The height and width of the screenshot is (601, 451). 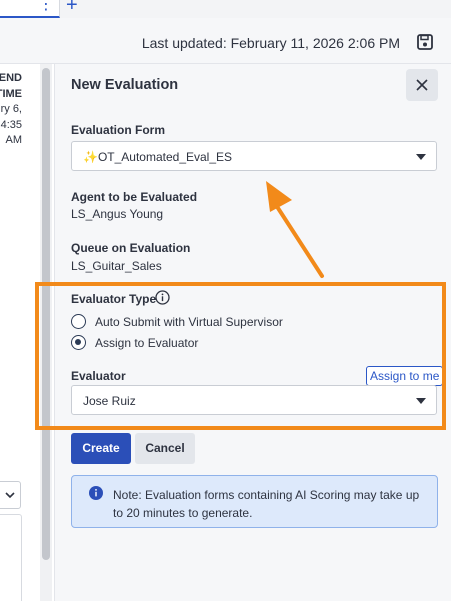 I want to click on evaluation-form-label: Evaluation Form, so click(x=118, y=130).